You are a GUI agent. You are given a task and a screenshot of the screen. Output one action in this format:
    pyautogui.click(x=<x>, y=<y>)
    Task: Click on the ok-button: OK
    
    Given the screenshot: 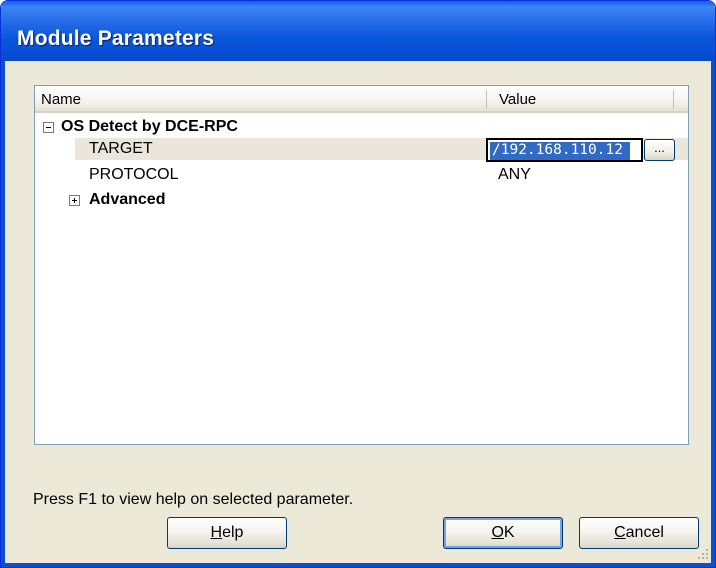 What is the action you would take?
    pyautogui.click(x=503, y=533)
    